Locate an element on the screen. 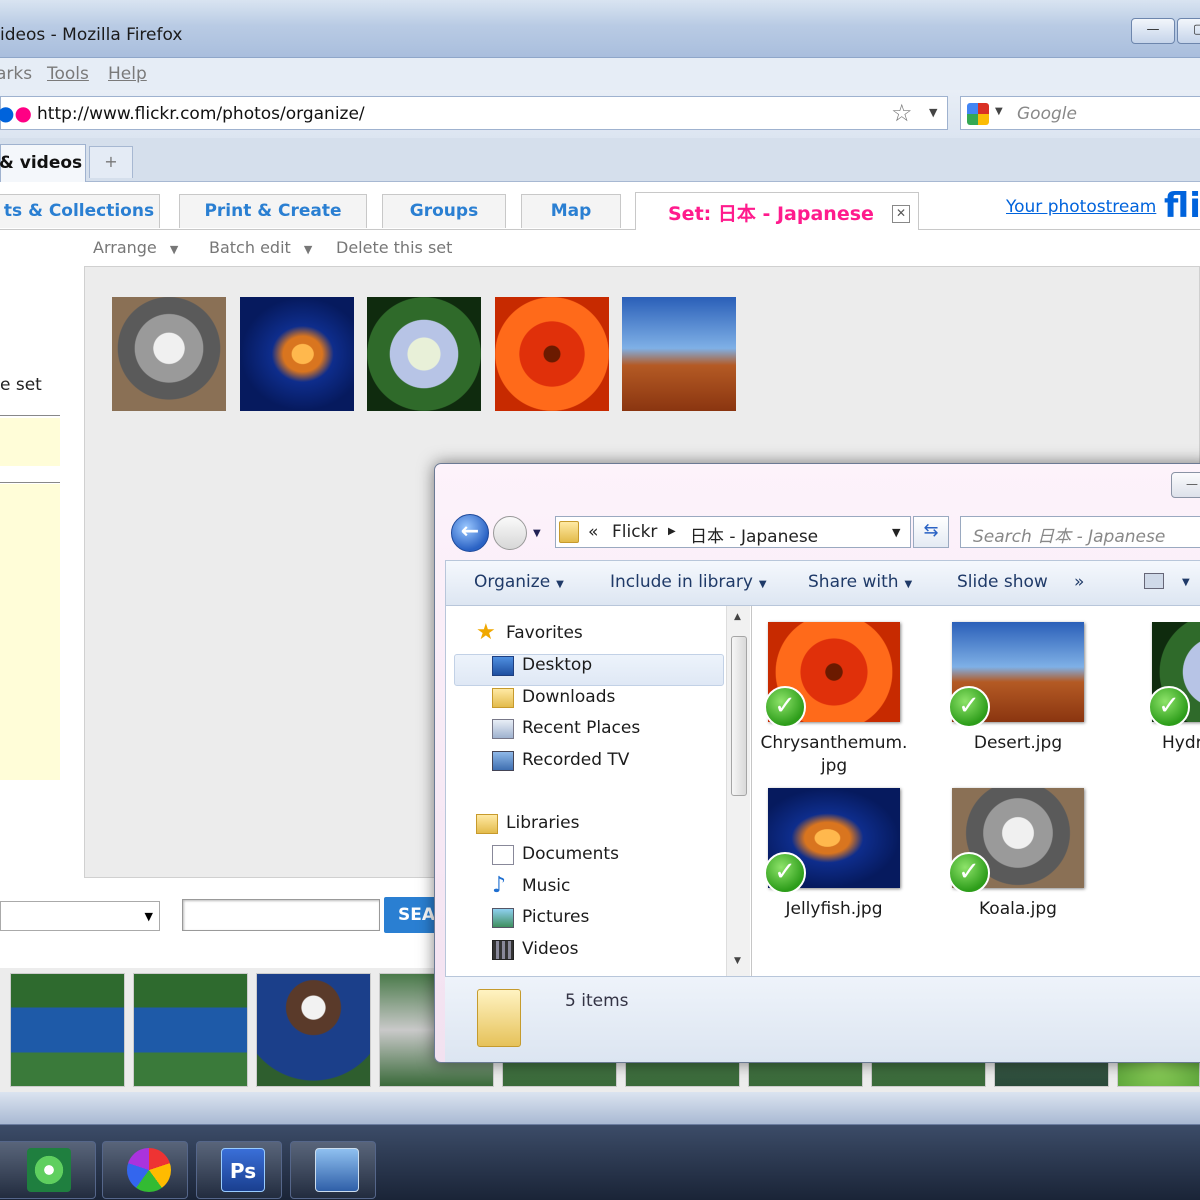 The image size is (1200, 1200). breadcrumb-chevron-icon: ▶ is located at coordinates (672, 531).